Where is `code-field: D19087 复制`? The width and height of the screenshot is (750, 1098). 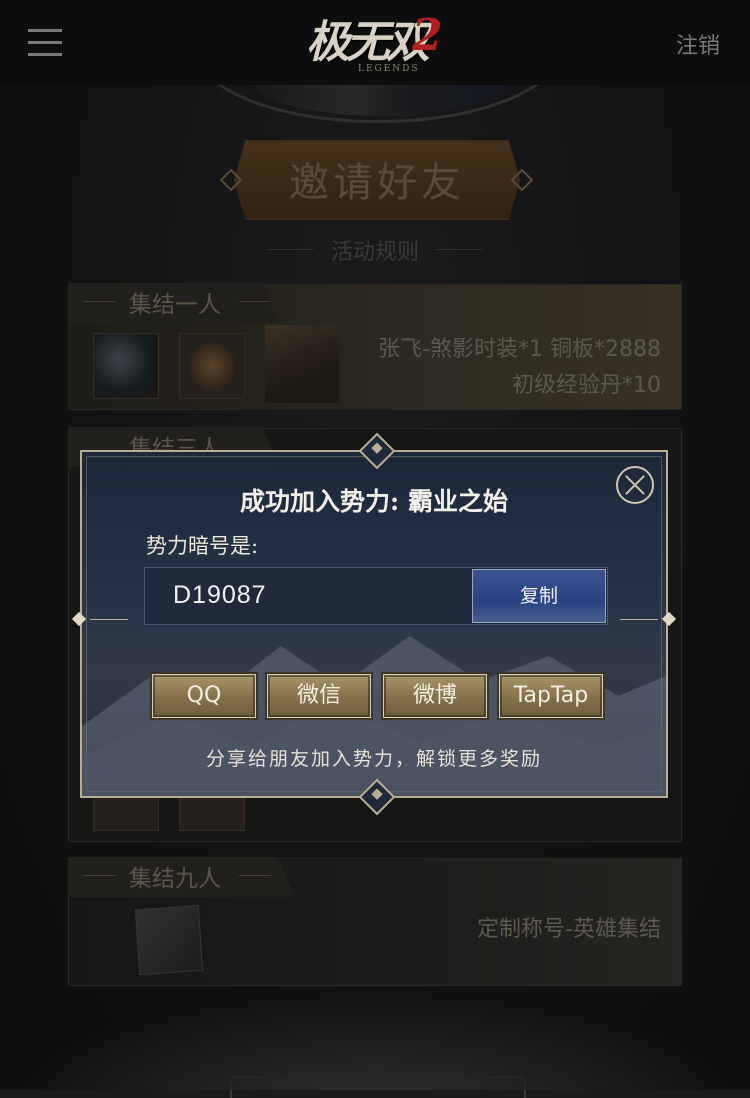
code-field: D19087 复制 is located at coordinates (376, 596).